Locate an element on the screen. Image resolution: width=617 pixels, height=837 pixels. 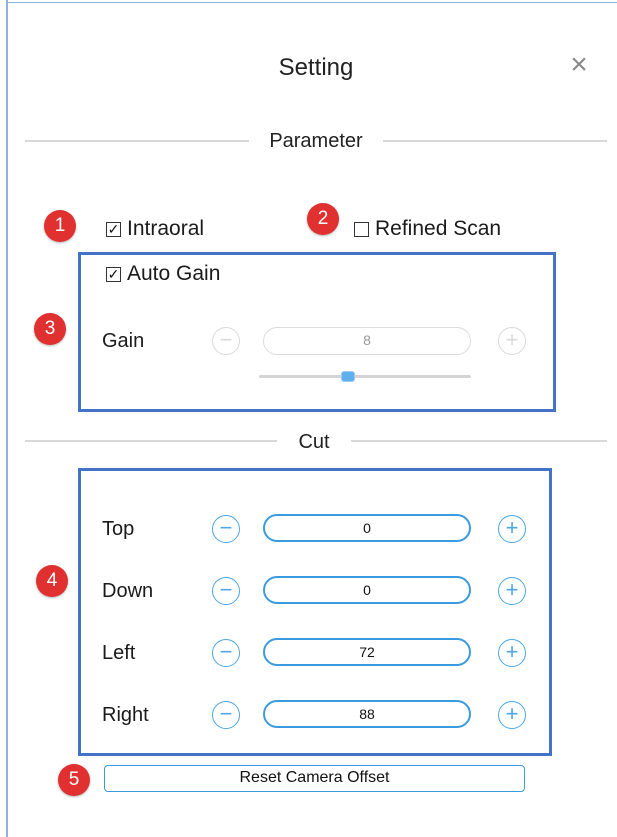
cut-top-plus-button: + is located at coordinates (512, 529).